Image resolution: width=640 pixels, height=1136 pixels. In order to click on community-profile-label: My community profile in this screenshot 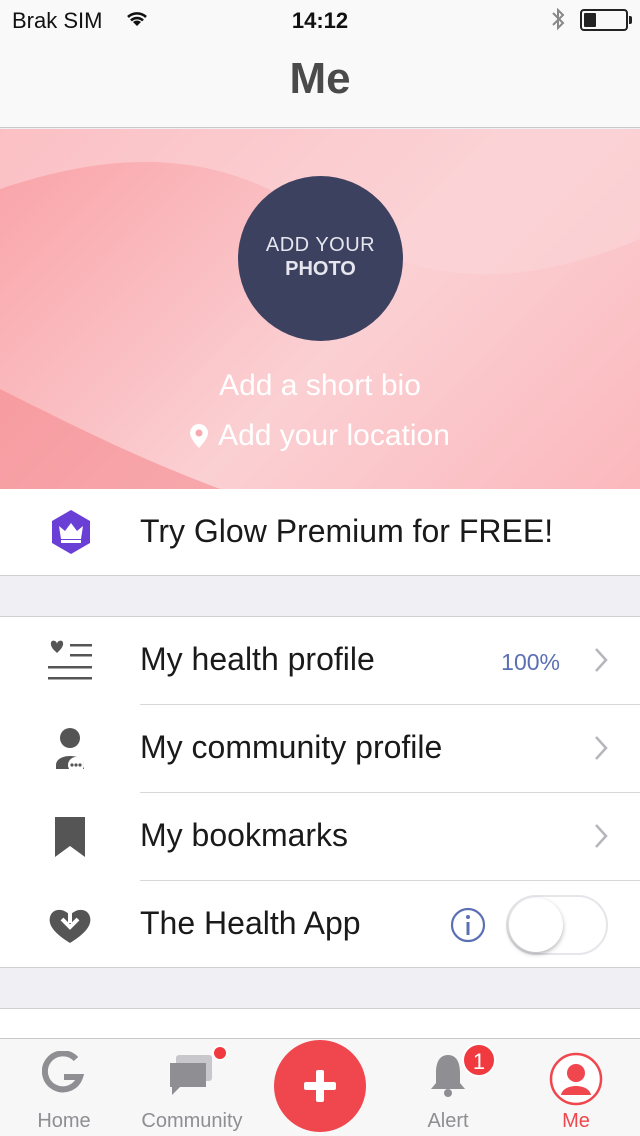, I will do `click(291, 747)`.